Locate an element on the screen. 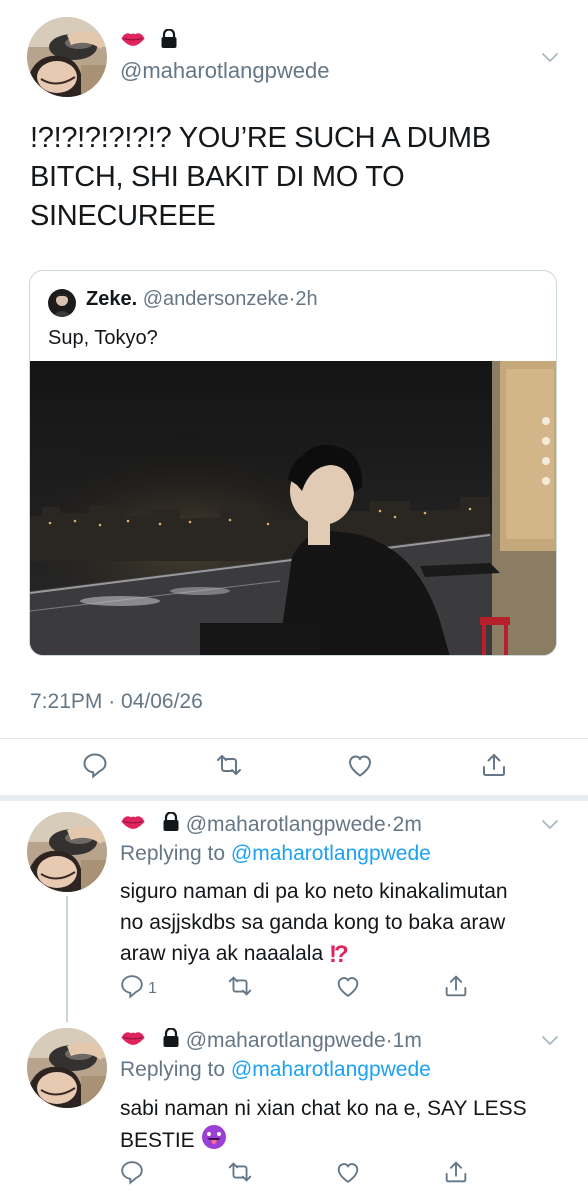 This screenshot has height=1200, width=588. quote-header: Zeke. @andersonzeke·2h is located at coordinates (202, 299).